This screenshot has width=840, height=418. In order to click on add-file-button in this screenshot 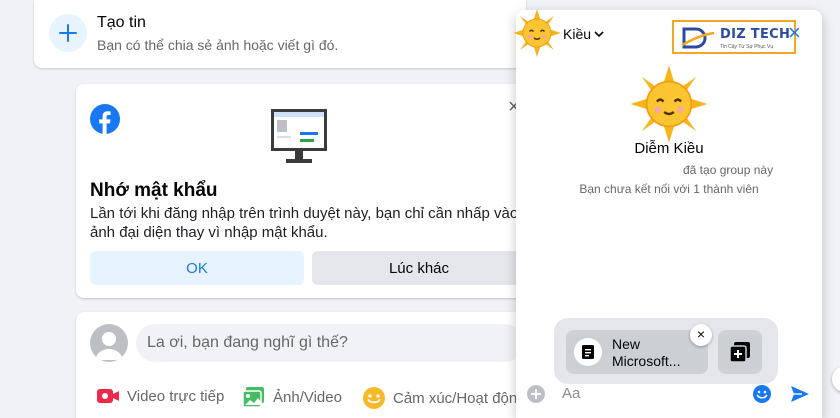, I will do `click(740, 352)`.